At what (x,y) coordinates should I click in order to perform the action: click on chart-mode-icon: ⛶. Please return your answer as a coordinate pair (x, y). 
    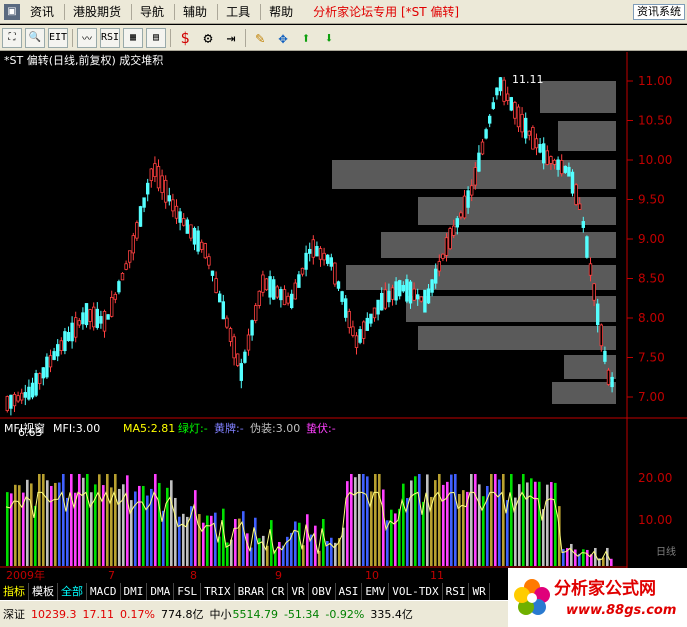
    Looking at the image, I should click on (12, 37).